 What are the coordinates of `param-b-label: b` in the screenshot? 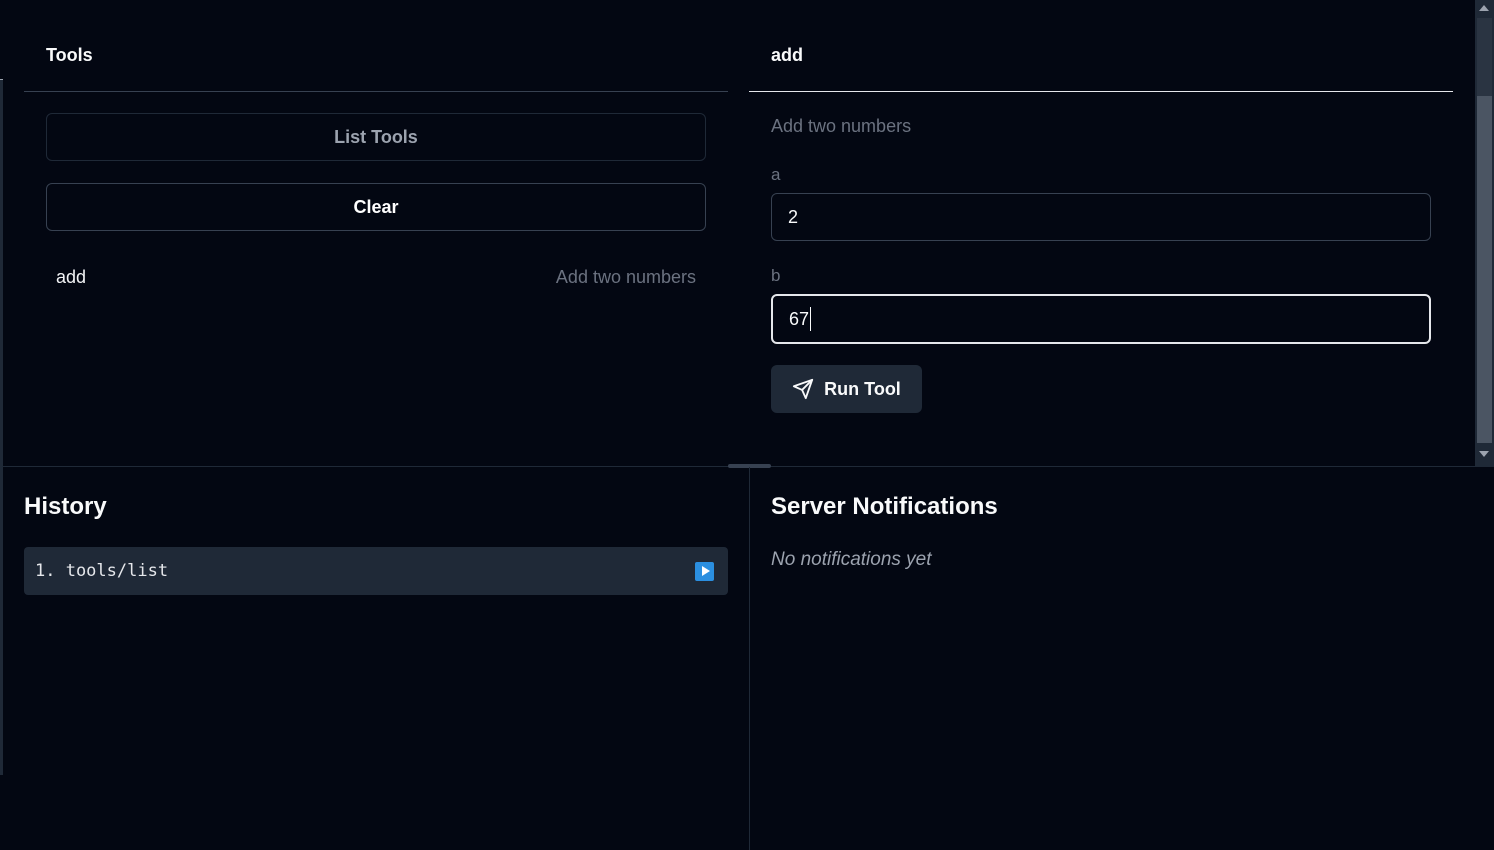 It's located at (776, 275).